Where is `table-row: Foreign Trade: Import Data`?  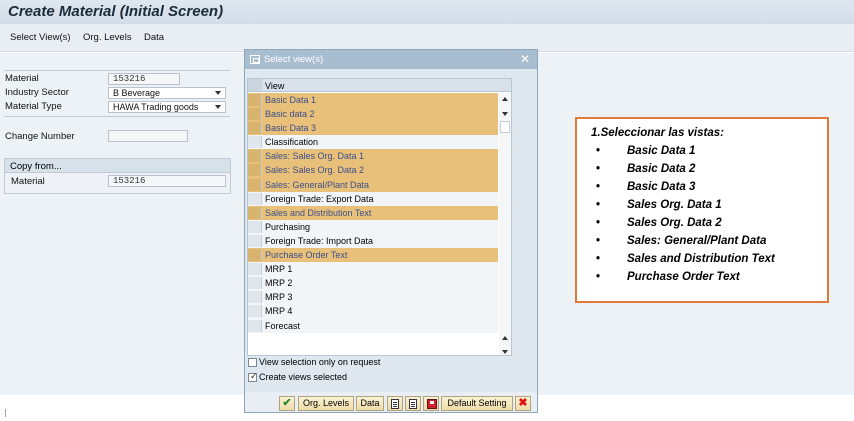
table-row: Foreign Trade: Import Data is located at coordinates (373, 241).